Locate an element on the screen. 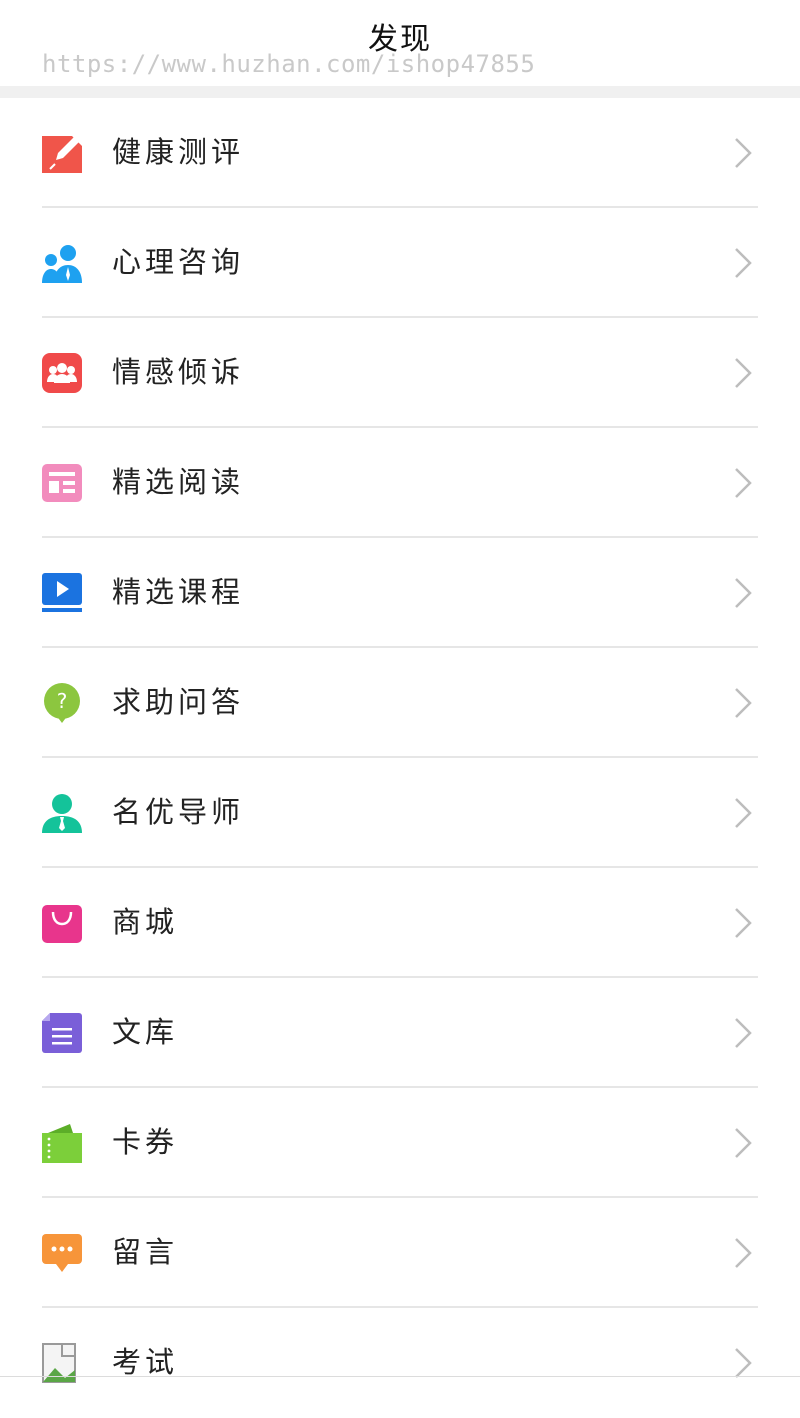  menu-item-help-qa: ? 求助问答 is located at coordinates (400, 703).